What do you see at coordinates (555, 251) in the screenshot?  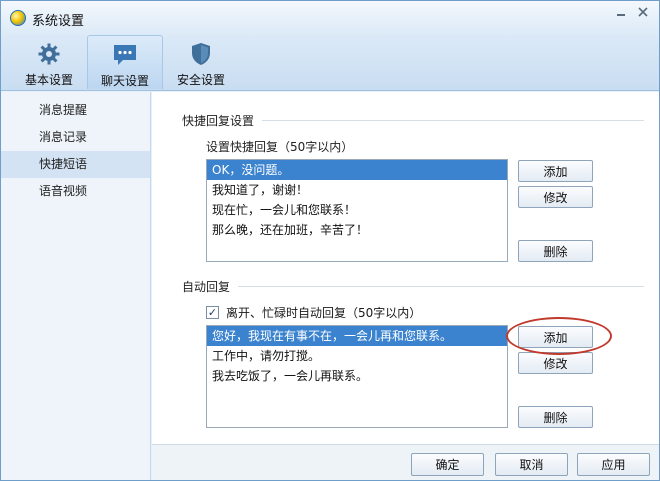 I see `quick-reply-delete-button: 删除` at bounding box center [555, 251].